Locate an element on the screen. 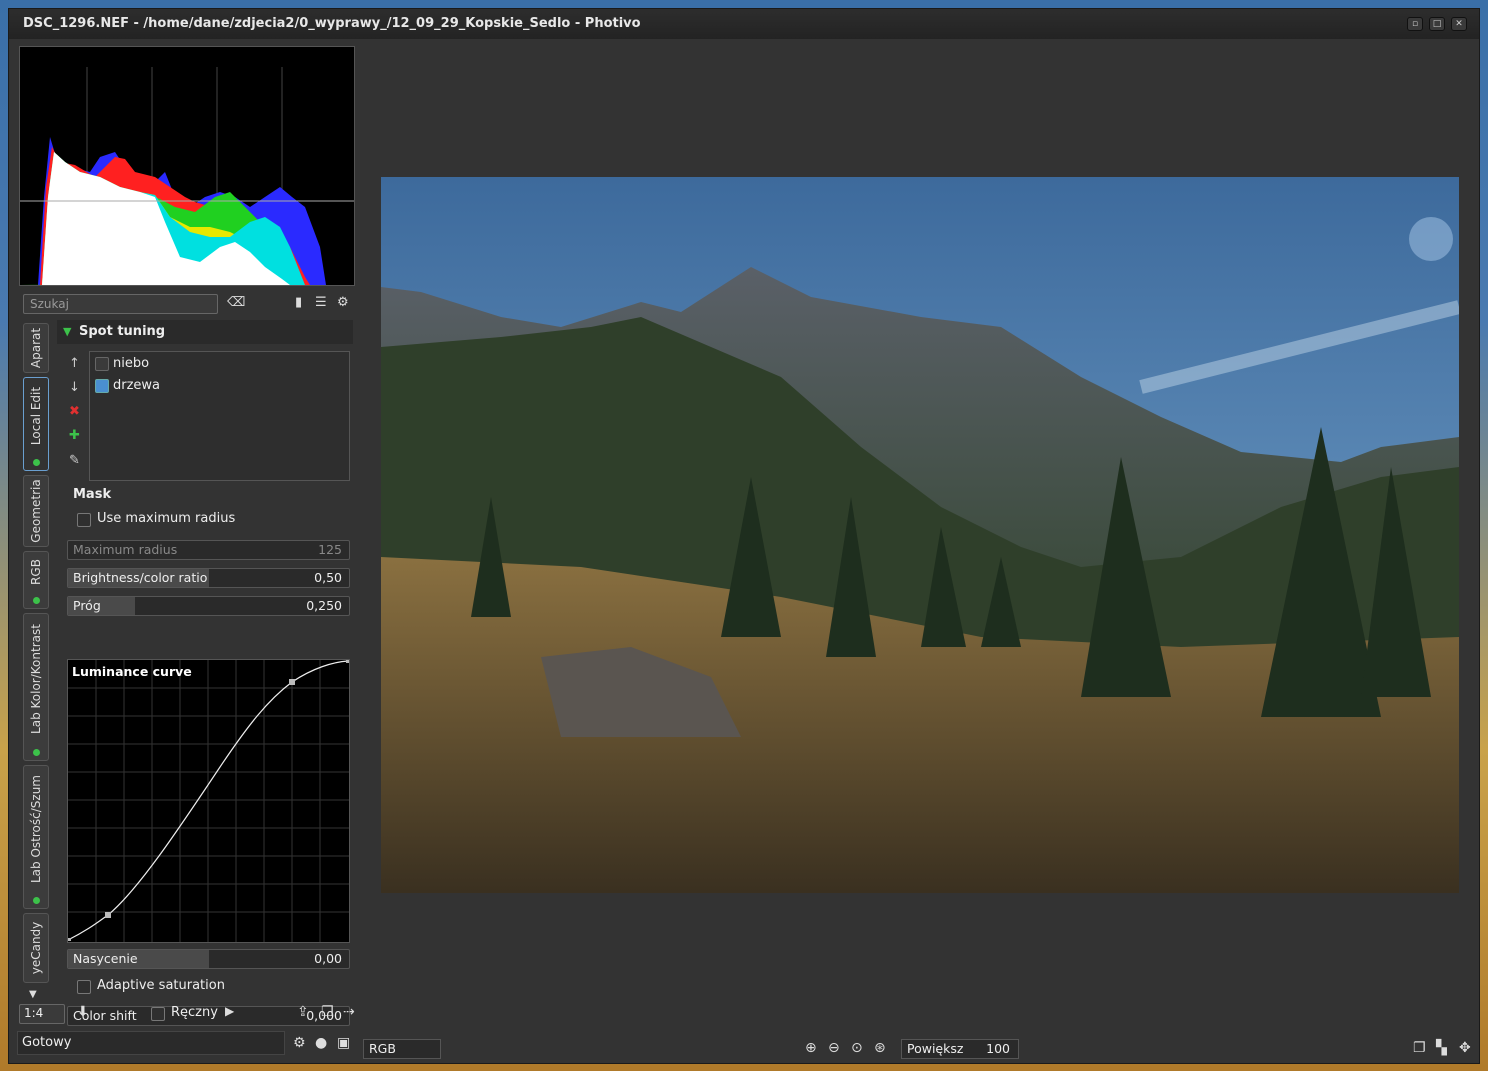 The height and width of the screenshot is (1071, 1488). use-max-radius-label: Use maximum radius is located at coordinates (166, 518).